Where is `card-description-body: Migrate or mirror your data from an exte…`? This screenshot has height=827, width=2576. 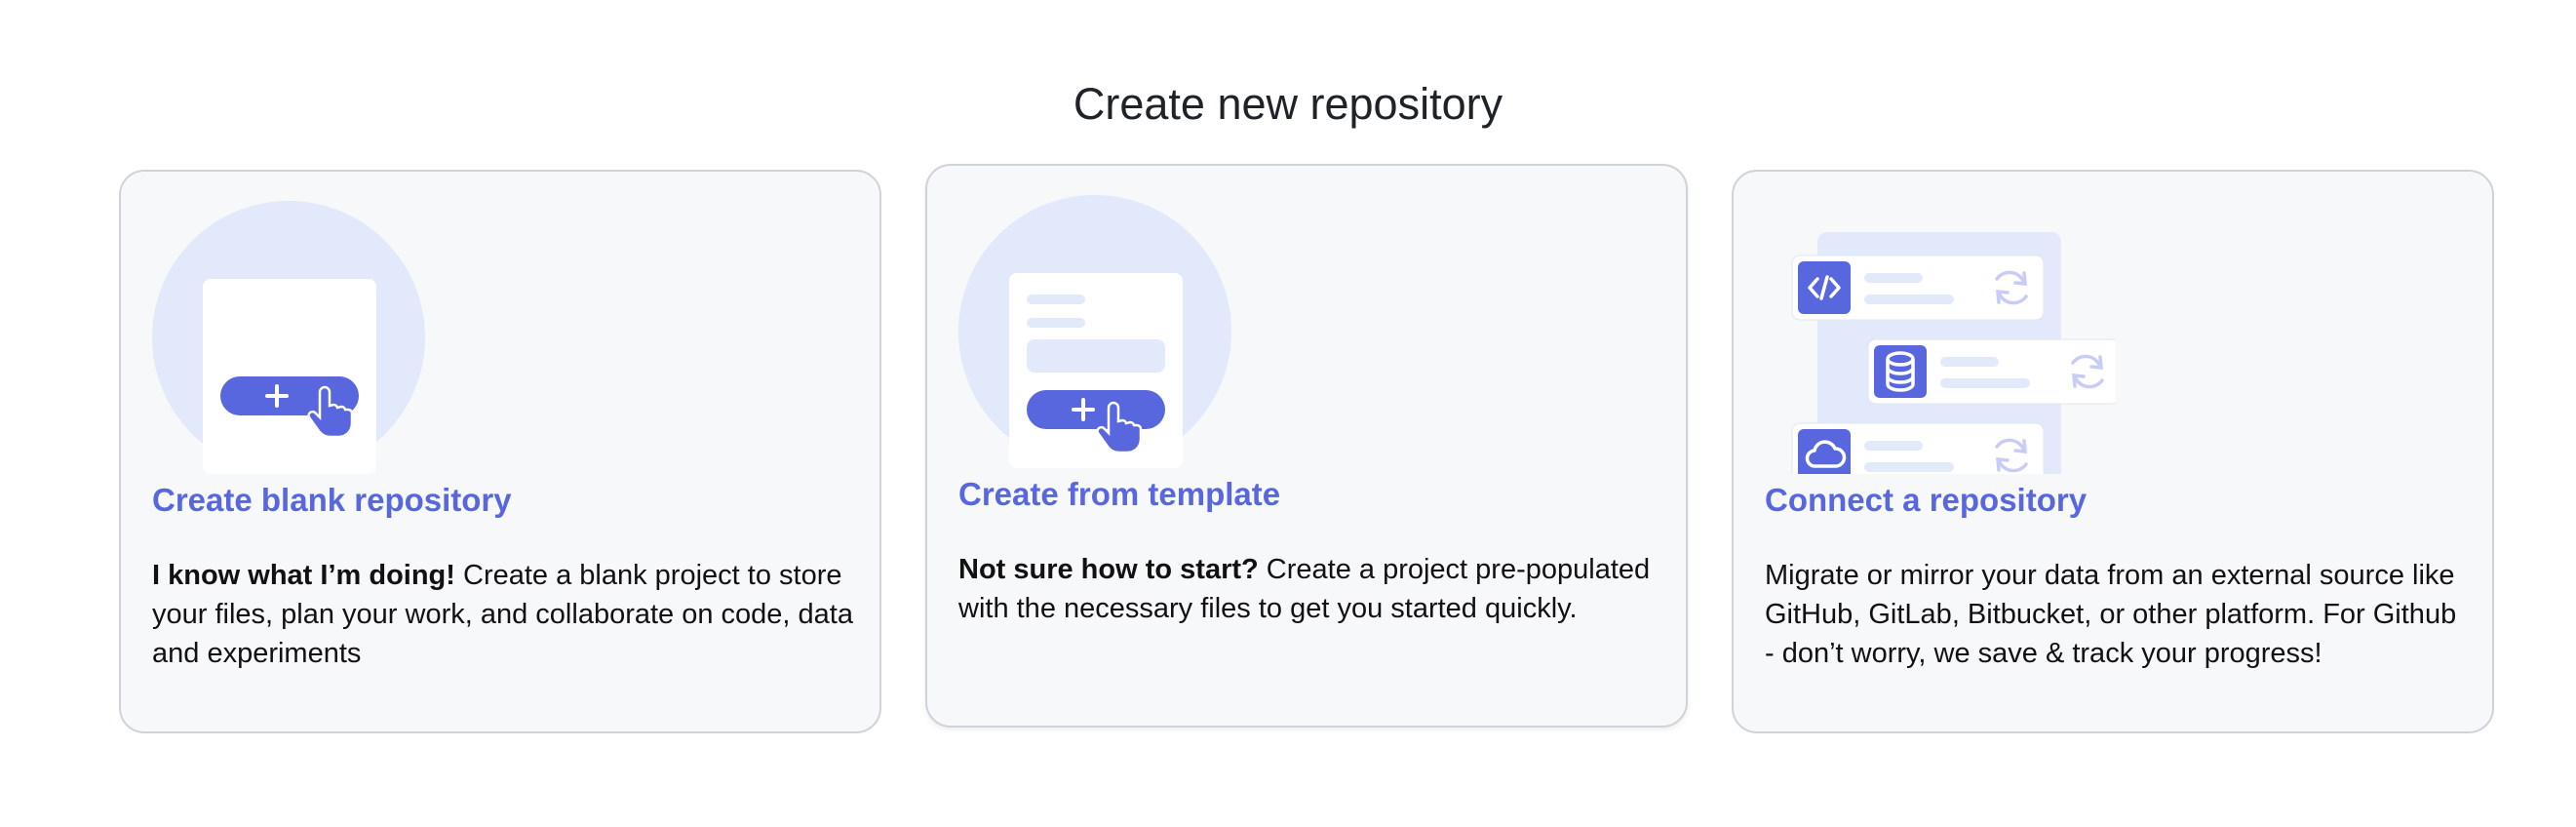 card-description-body: Migrate or mirror your data from an exte… is located at coordinates (2111, 614).